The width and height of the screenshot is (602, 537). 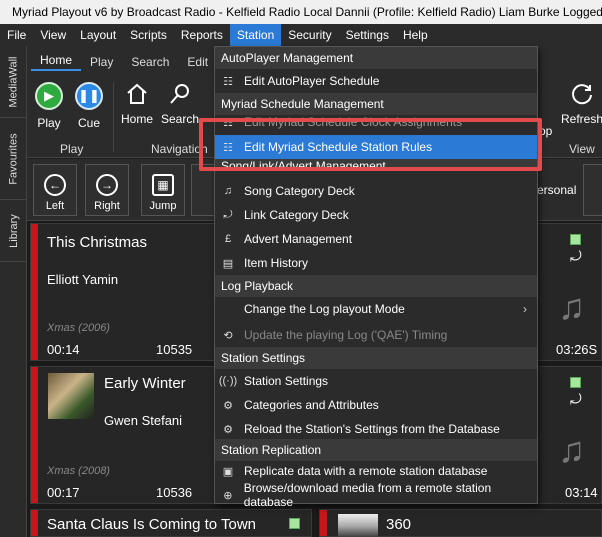 I want to click on home-button: Home, so click(x=137, y=104).